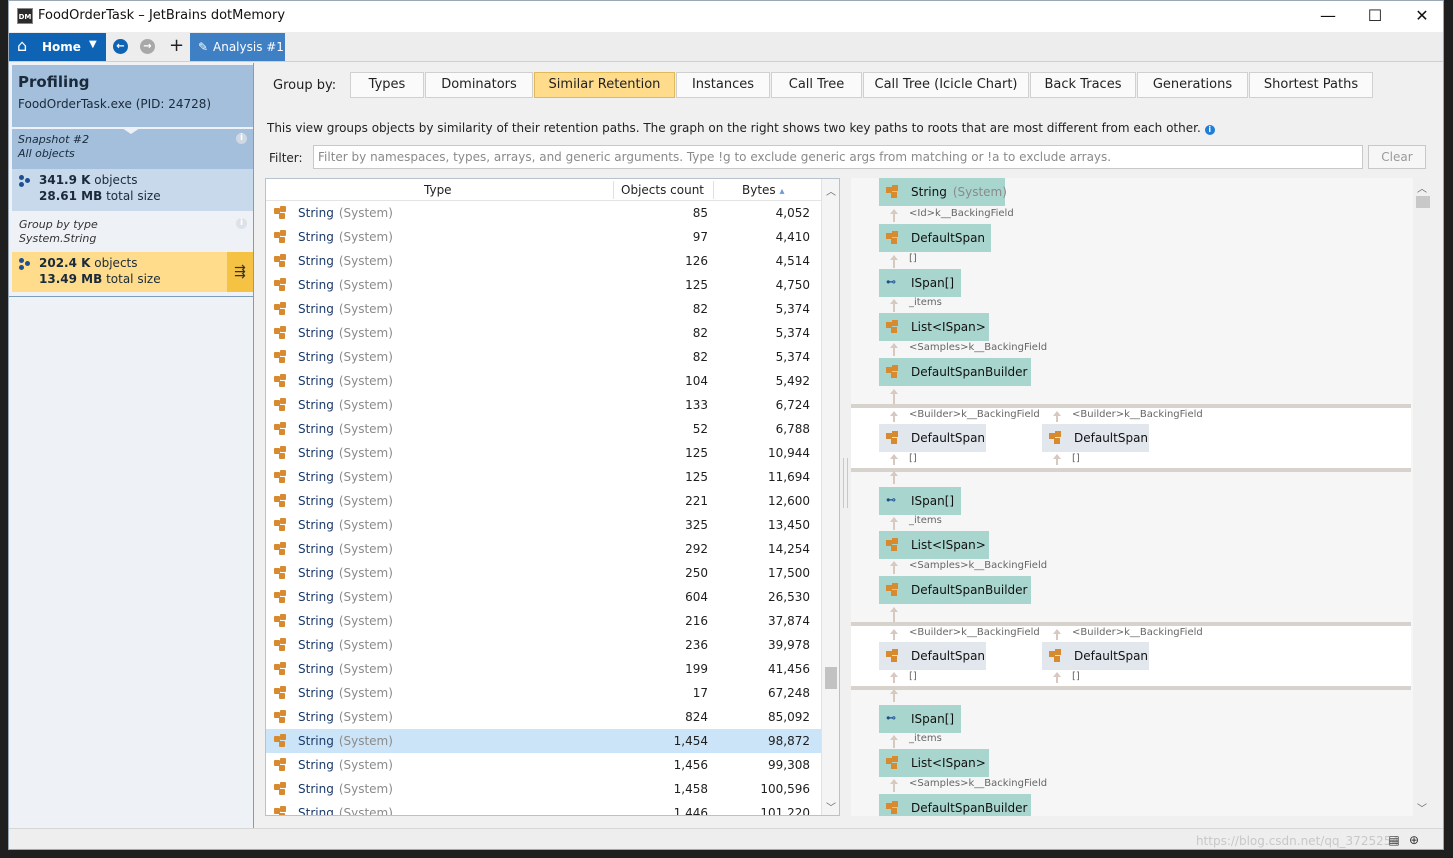 Image resolution: width=1453 pixels, height=858 pixels. I want to click on maximize-button: ☐, so click(1375, 16).